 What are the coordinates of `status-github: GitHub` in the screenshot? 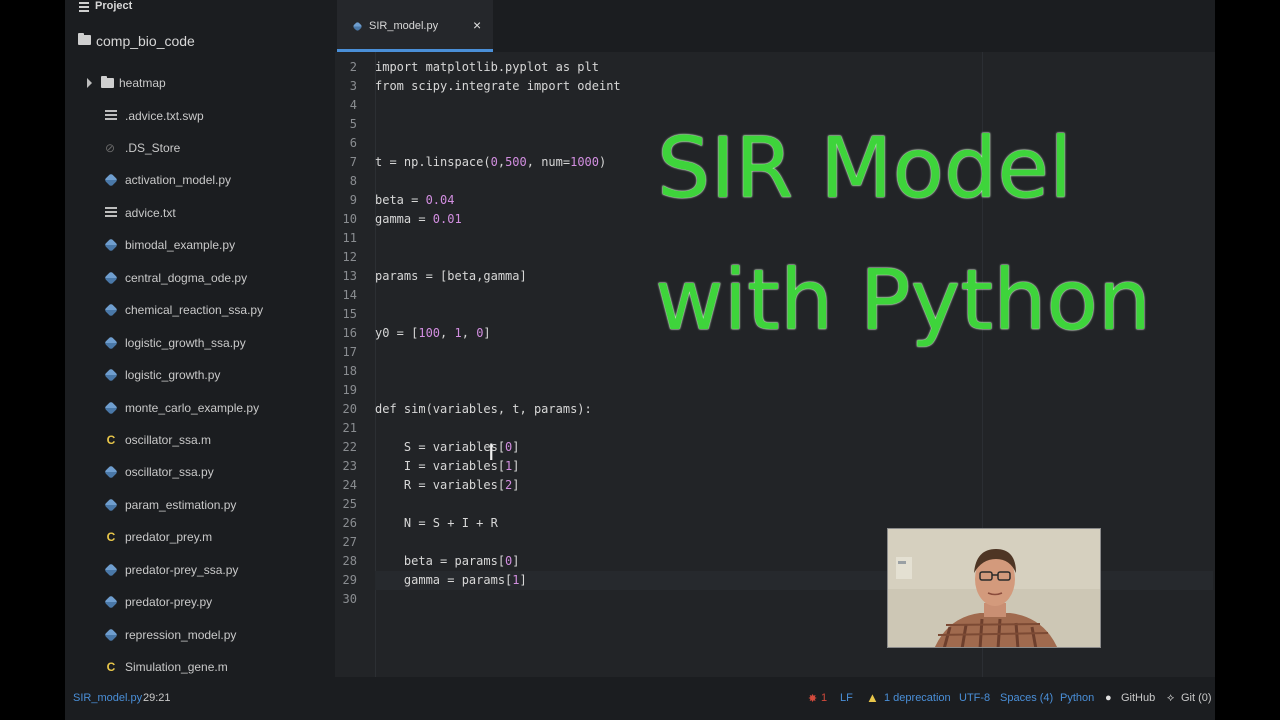 It's located at (1138, 698).